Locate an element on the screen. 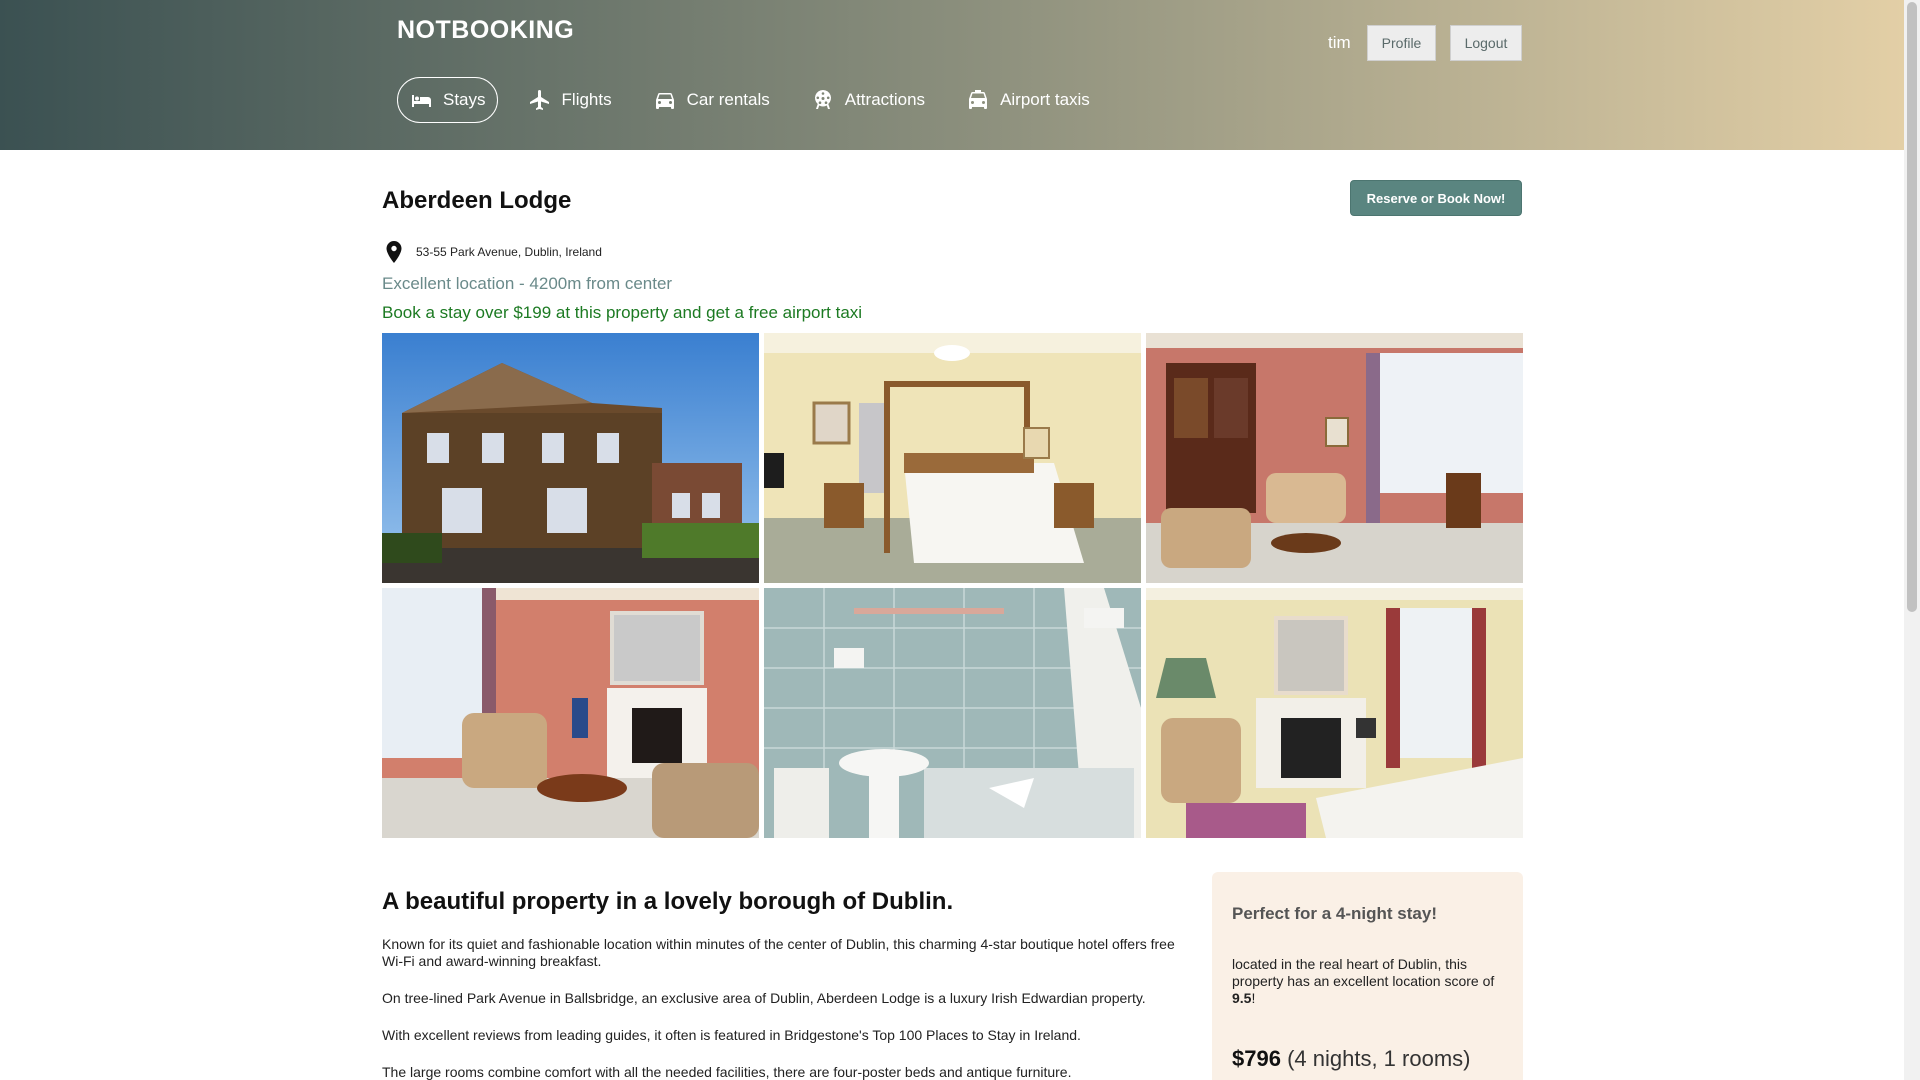  location-score: 9.5 is located at coordinates (1242, 998).